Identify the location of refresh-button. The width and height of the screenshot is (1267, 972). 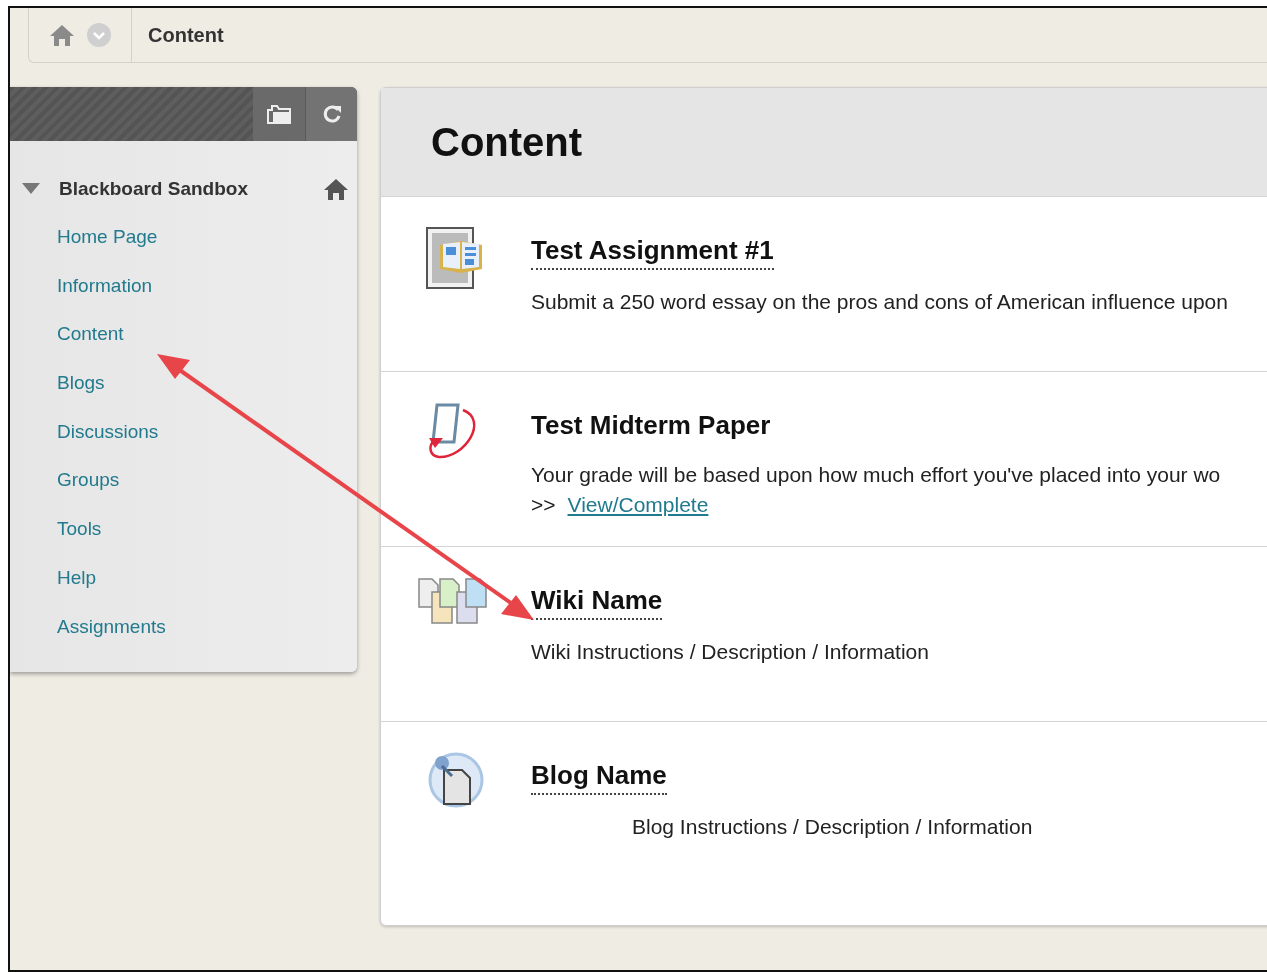
(331, 114).